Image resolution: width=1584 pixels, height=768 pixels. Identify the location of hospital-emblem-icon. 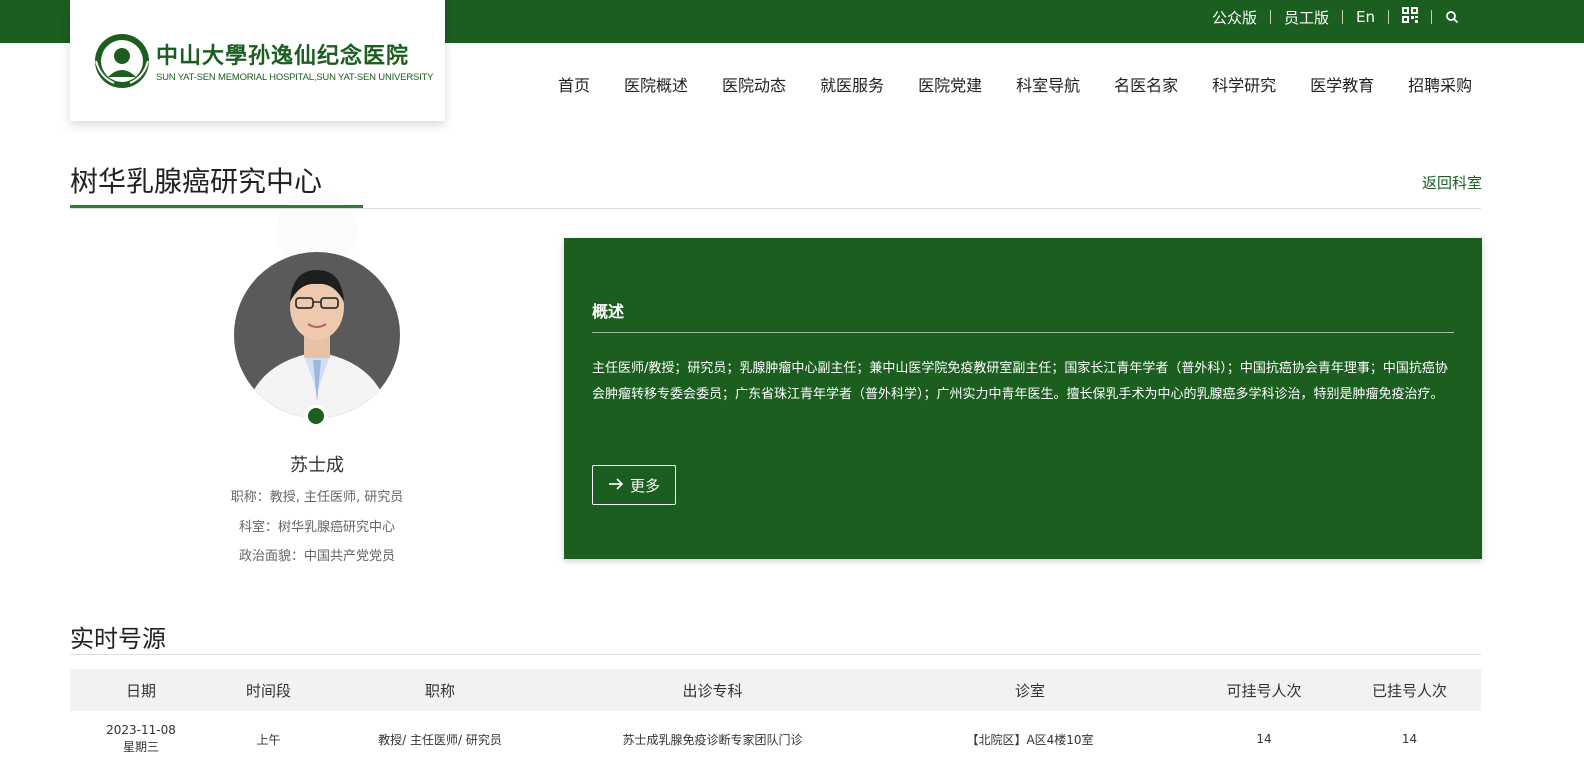
(122, 60).